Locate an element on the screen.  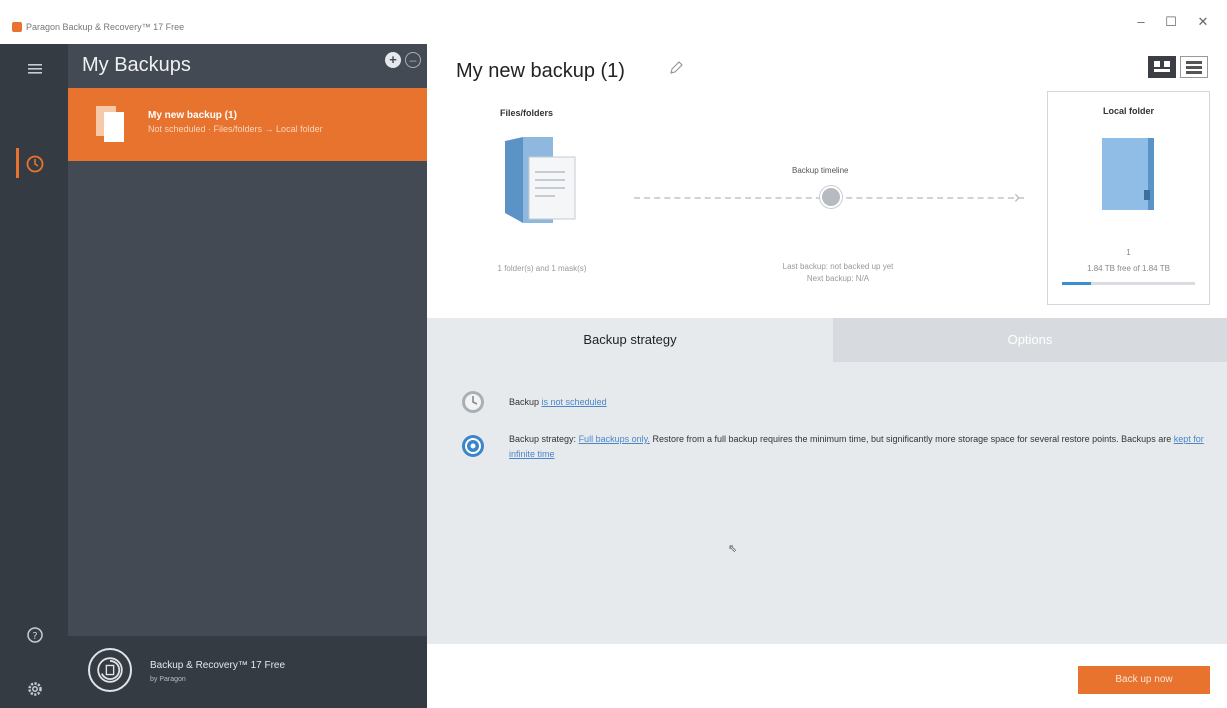
files-folders-icon is located at coordinates (540, 180).